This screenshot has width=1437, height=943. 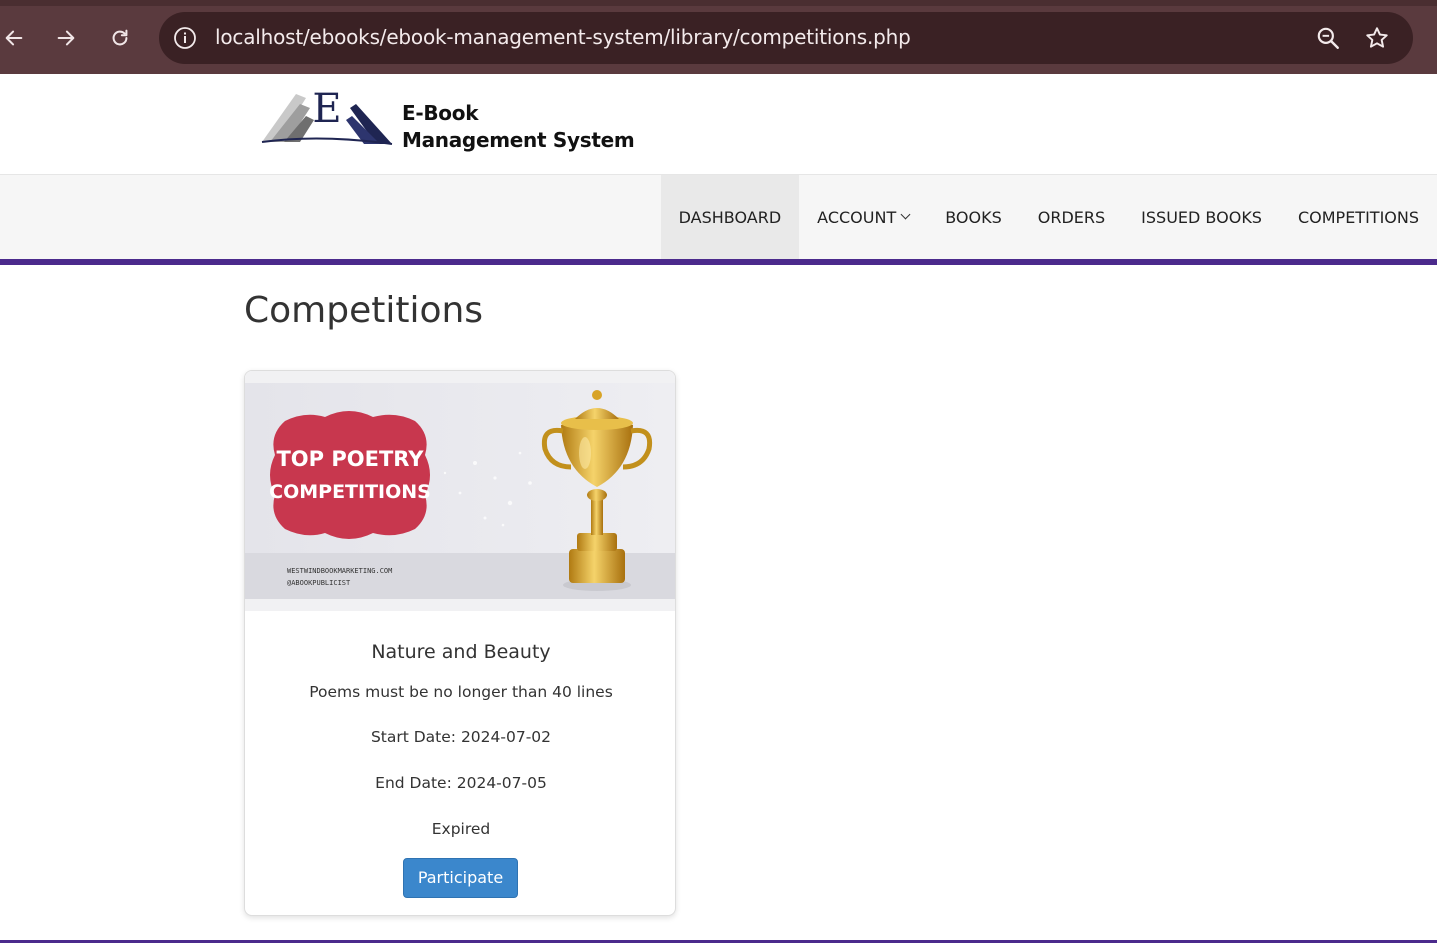 I want to click on nav-item-issued-books: ISSUED BOOKS, so click(x=1201, y=217).